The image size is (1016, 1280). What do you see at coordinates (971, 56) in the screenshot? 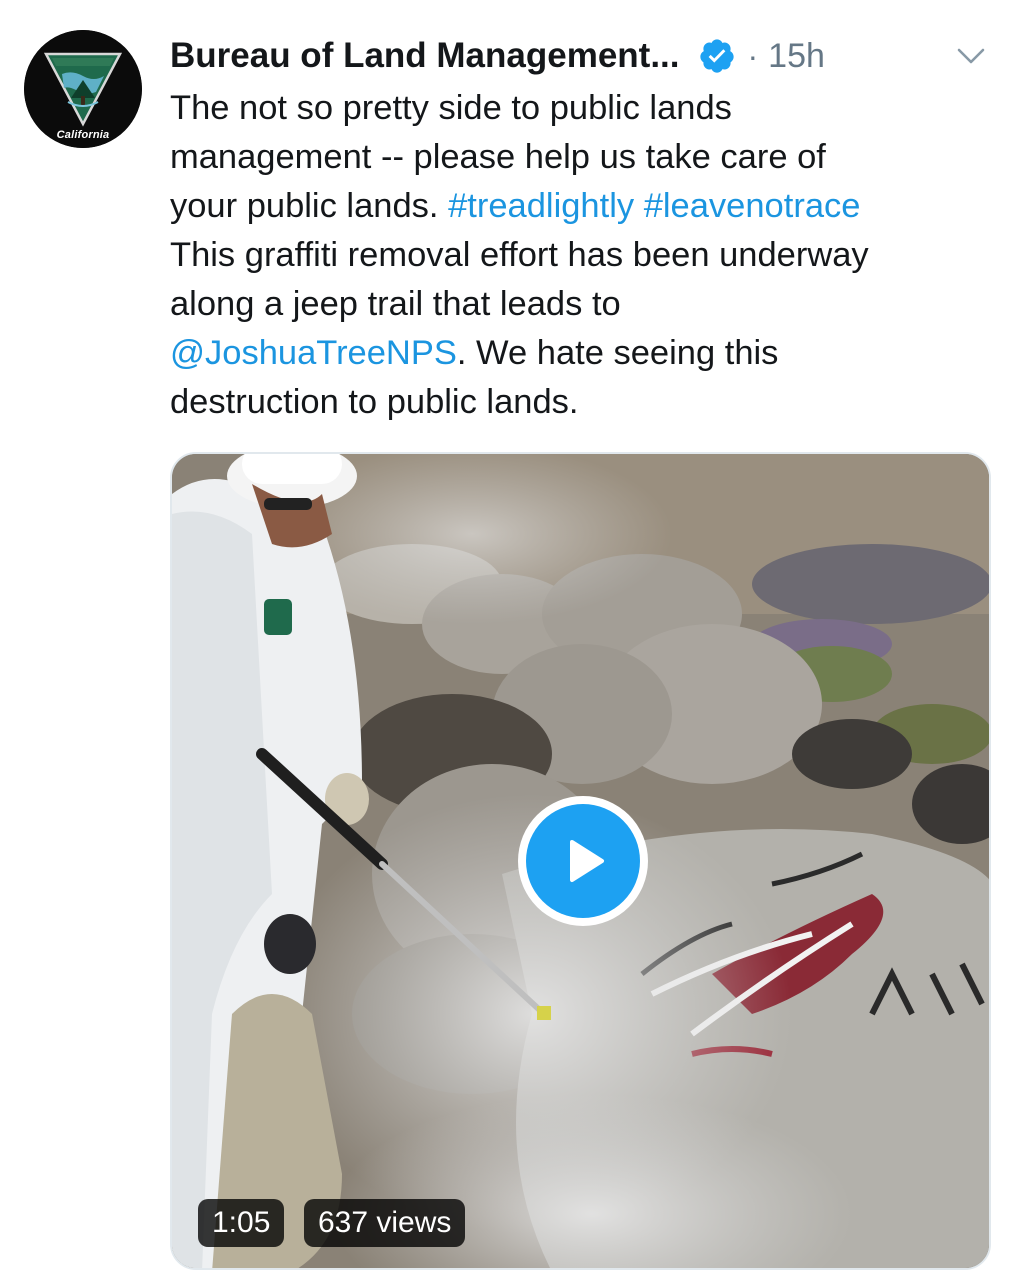
I see `chevron-down-icon` at bounding box center [971, 56].